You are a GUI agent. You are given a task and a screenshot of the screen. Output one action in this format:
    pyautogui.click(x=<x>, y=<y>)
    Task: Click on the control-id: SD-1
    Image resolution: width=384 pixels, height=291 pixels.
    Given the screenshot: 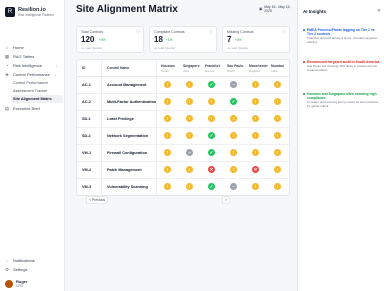 What is the action you would take?
    pyautogui.click(x=86, y=119)
    